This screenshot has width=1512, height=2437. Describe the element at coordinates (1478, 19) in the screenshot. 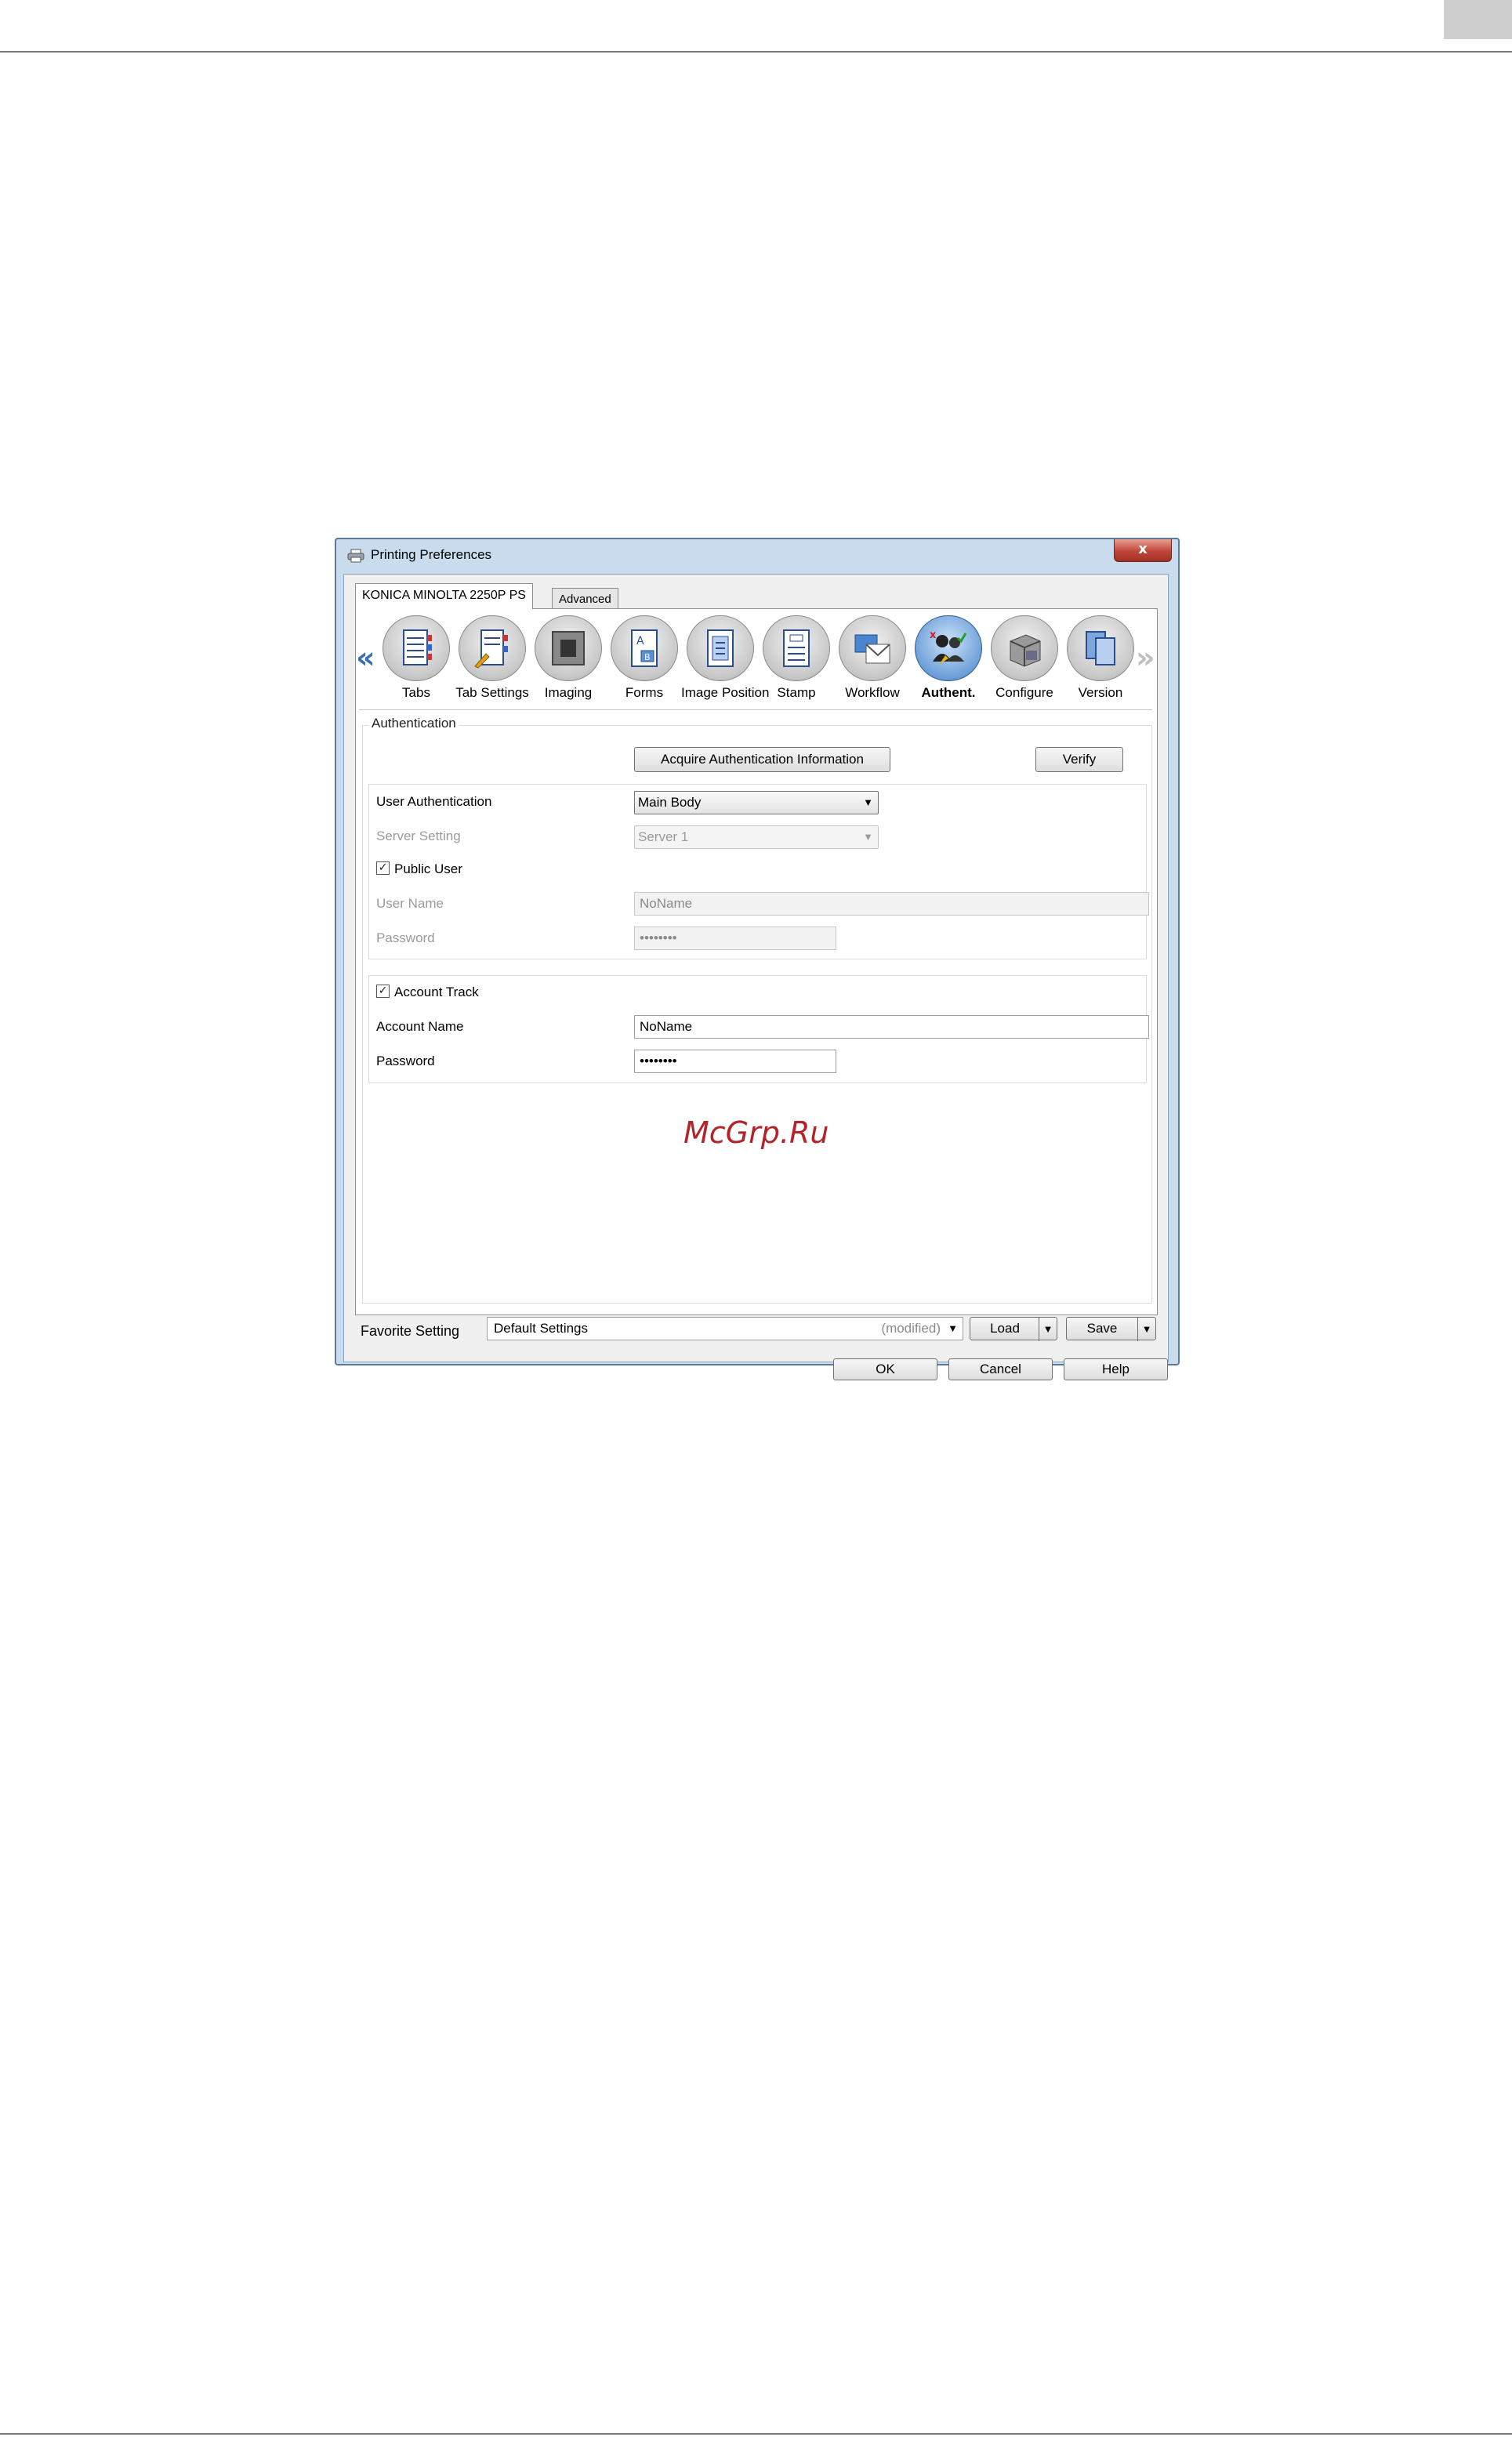

I see `page-corner-tab` at that location.